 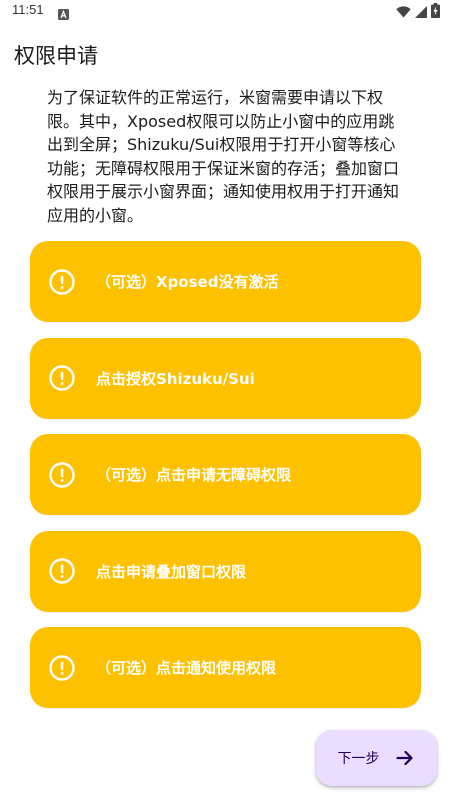 I want to click on permission-card-xposed: （可选）Xposed没有激活, so click(x=225, y=281).